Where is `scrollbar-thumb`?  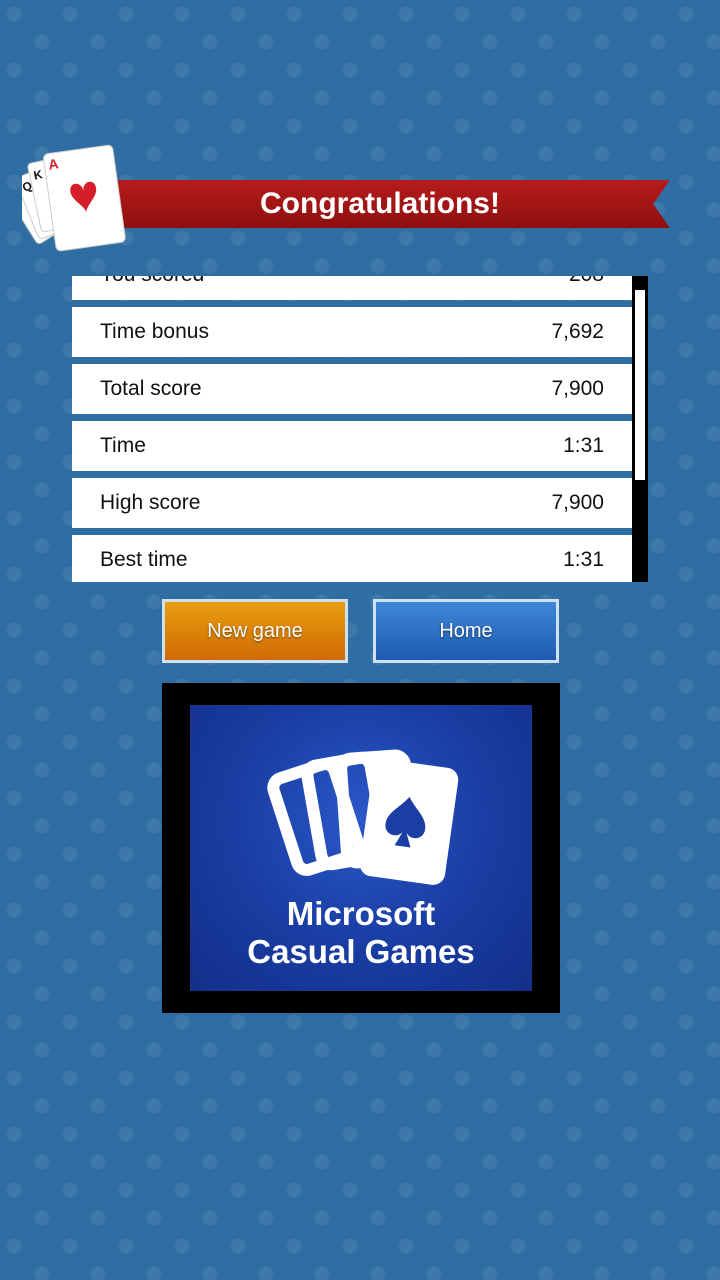
scrollbar-thumb is located at coordinates (640, 385).